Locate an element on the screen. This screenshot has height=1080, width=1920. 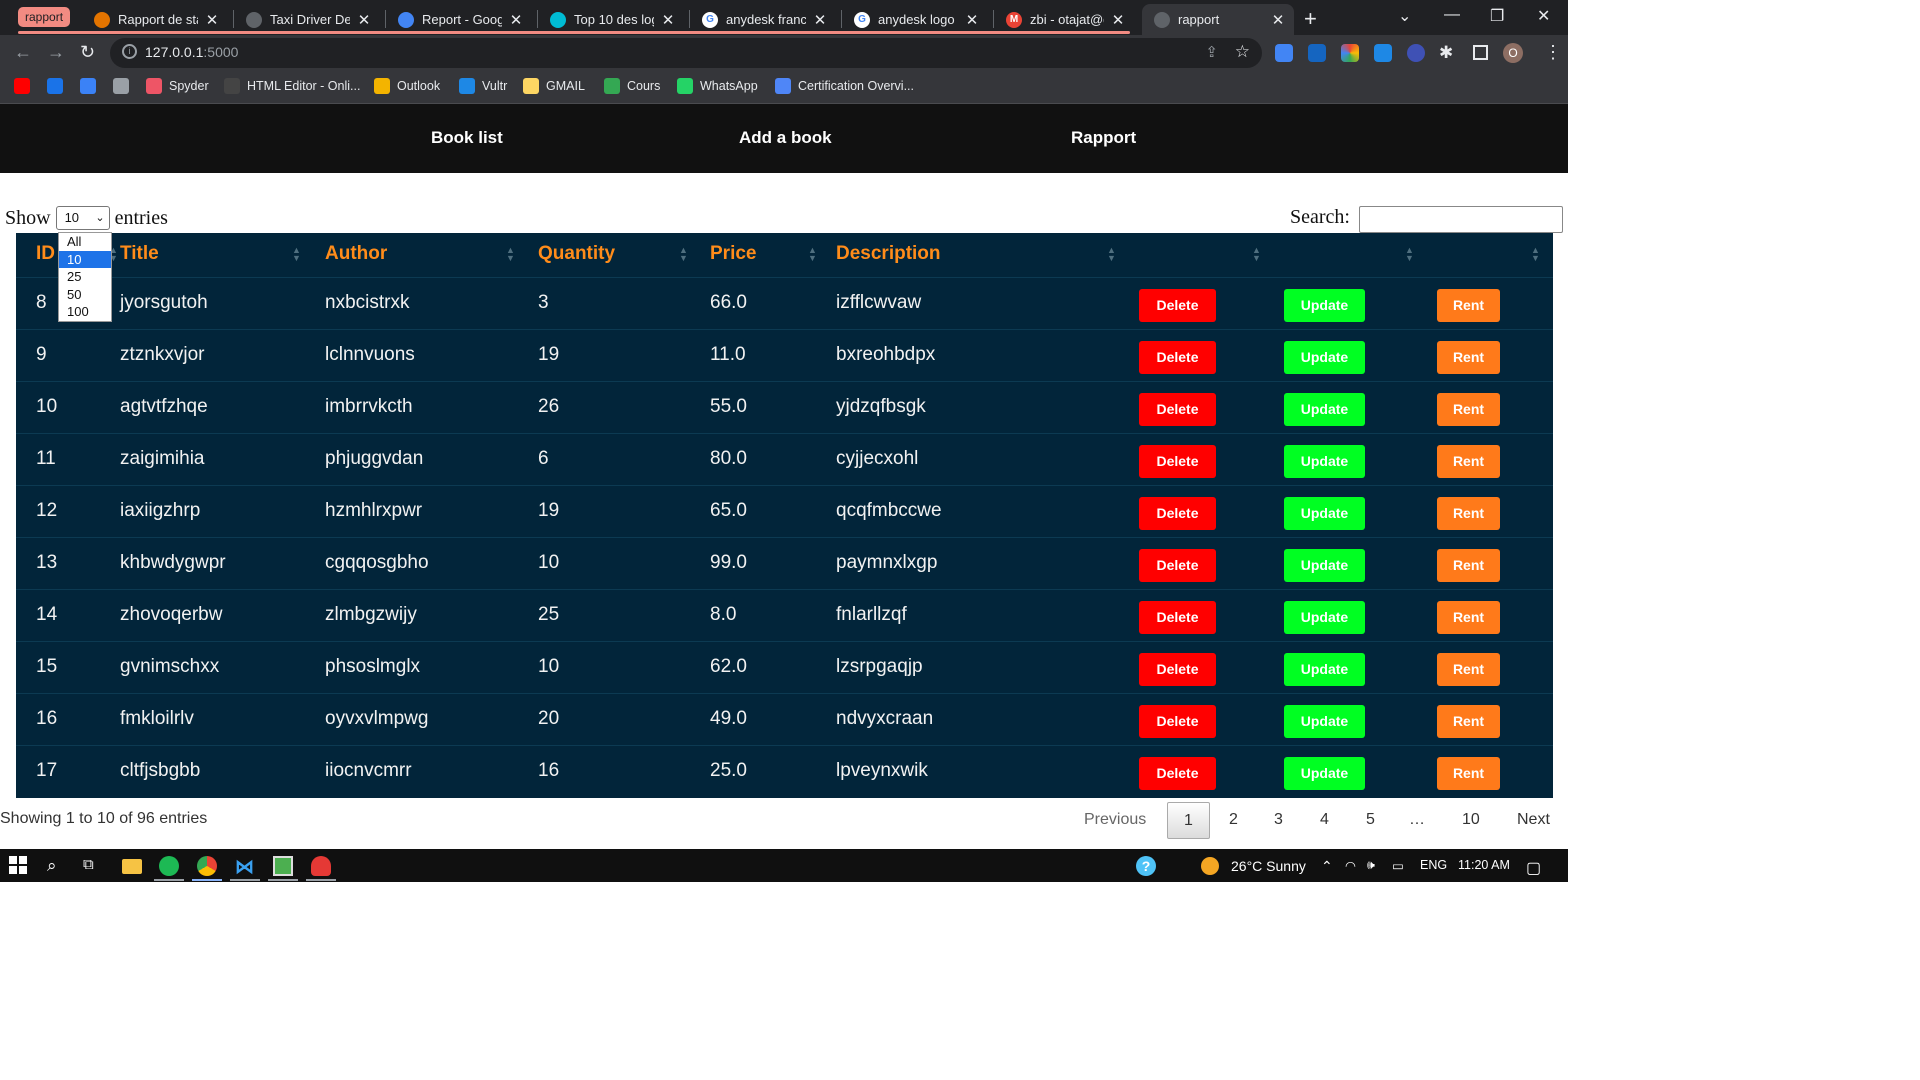
entries-option: 10 is located at coordinates (85, 259).